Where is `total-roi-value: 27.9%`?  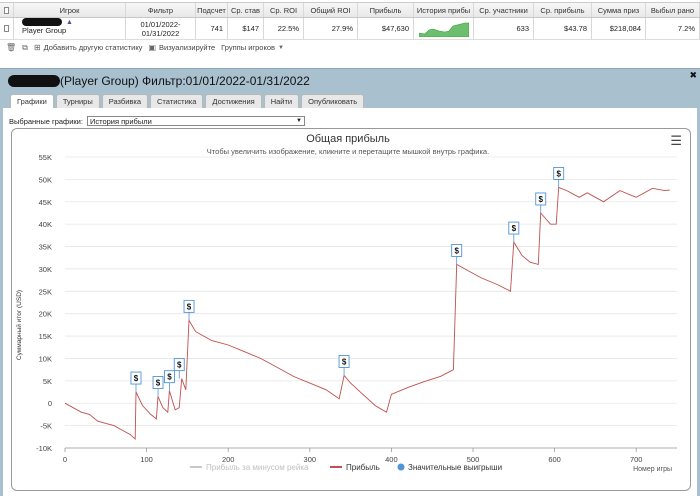 total-roi-value: 27.9% is located at coordinates (331, 28).